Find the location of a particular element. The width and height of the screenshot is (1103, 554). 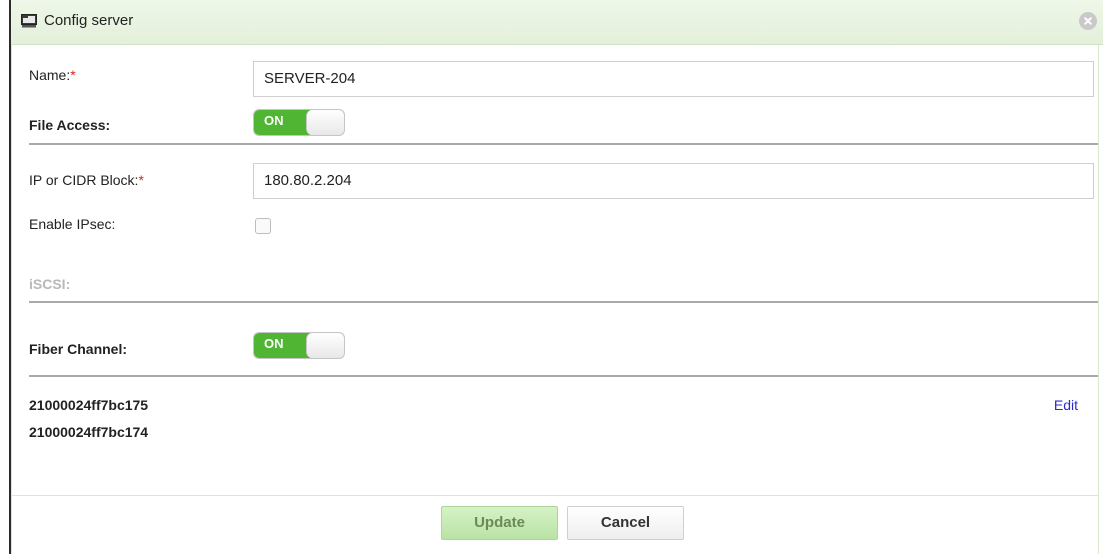

file-access-toggle: ON is located at coordinates (299, 122).